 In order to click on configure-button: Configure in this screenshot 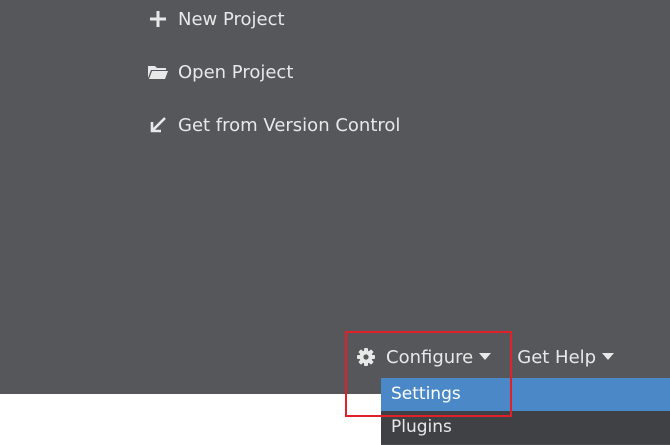, I will do `click(424, 357)`.